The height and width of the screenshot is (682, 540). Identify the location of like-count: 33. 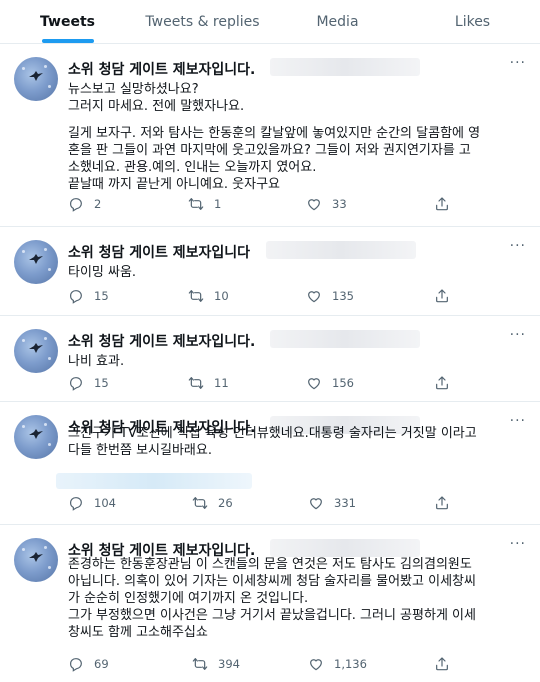
(339, 204).